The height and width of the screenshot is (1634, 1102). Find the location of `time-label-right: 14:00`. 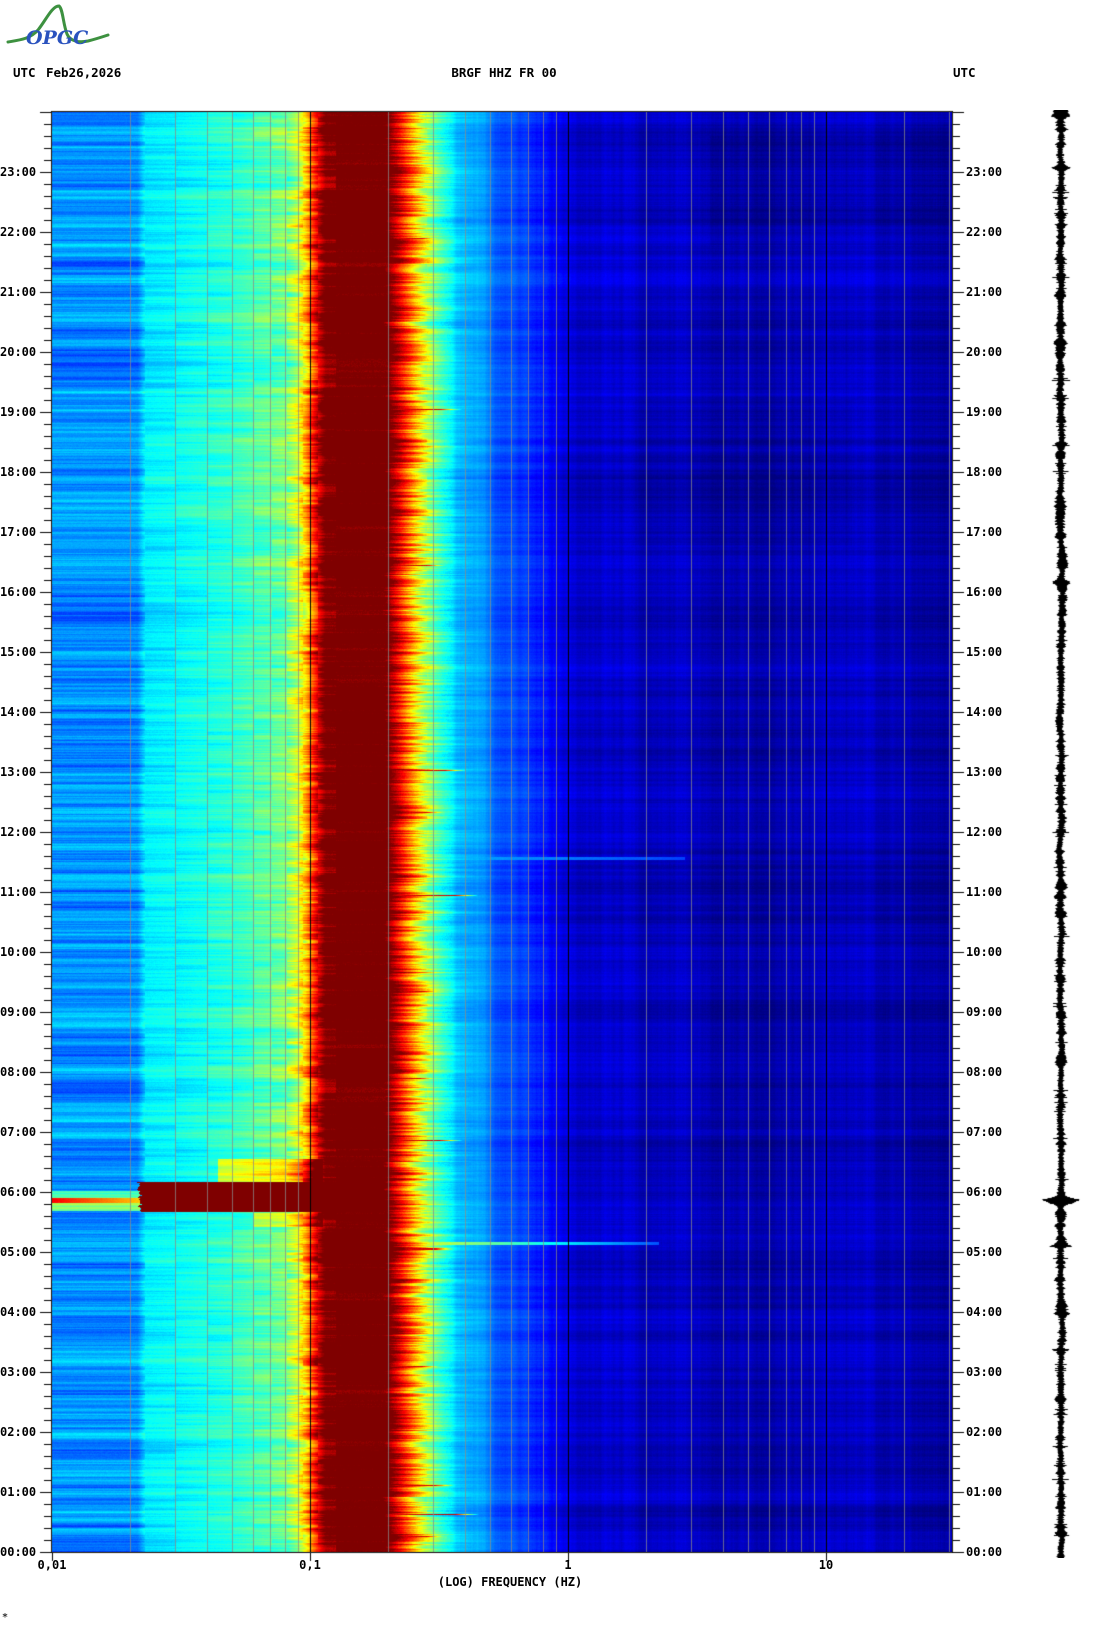

time-label-right: 14:00 is located at coordinates (984, 712).